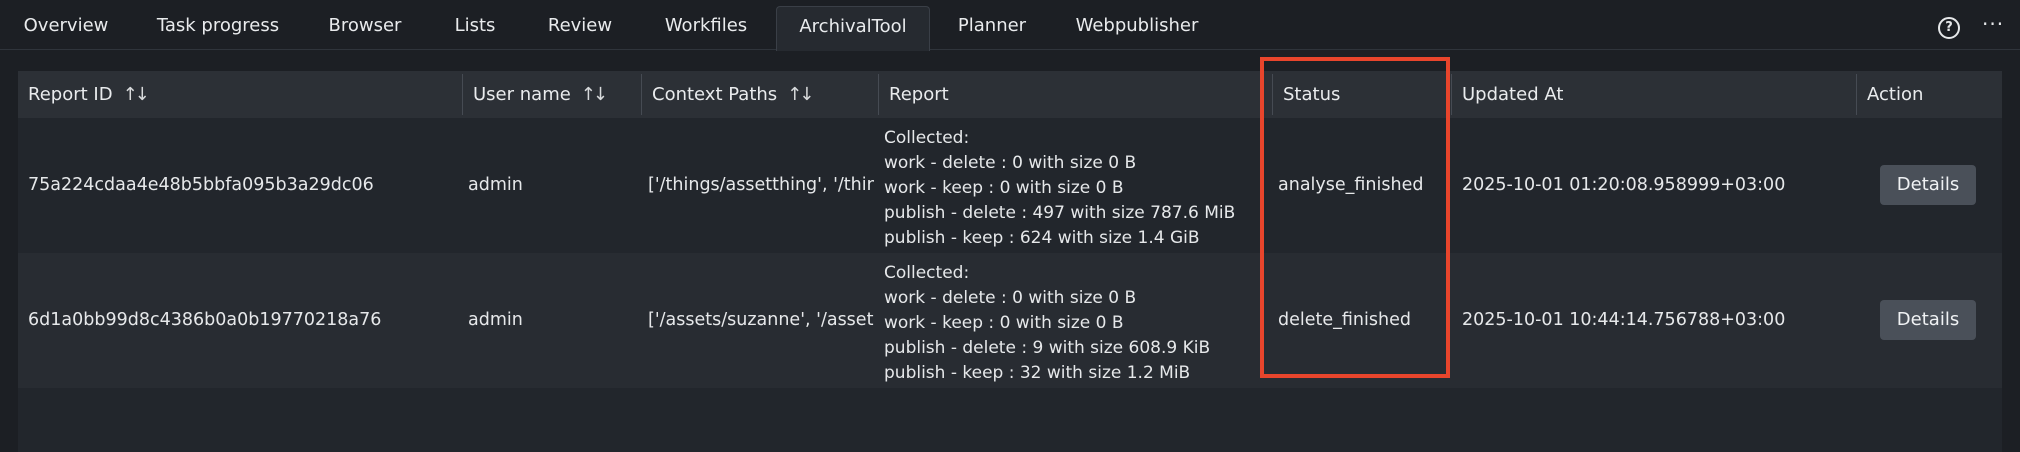  I want to click on help-icon: ?, so click(1949, 28).